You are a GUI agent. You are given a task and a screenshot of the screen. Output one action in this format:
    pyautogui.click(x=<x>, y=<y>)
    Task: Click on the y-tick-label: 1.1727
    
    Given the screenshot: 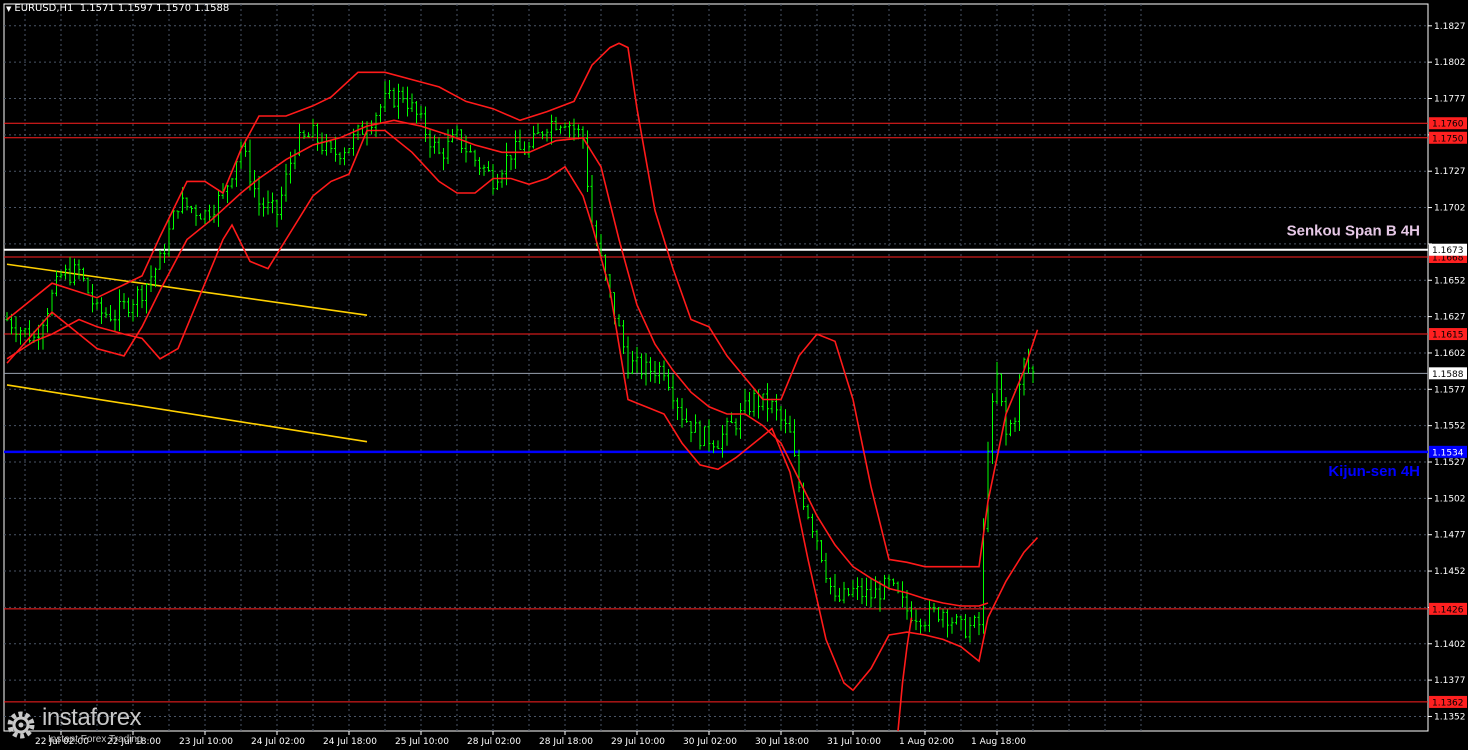 What is the action you would take?
    pyautogui.click(x=1450, y=172)
    